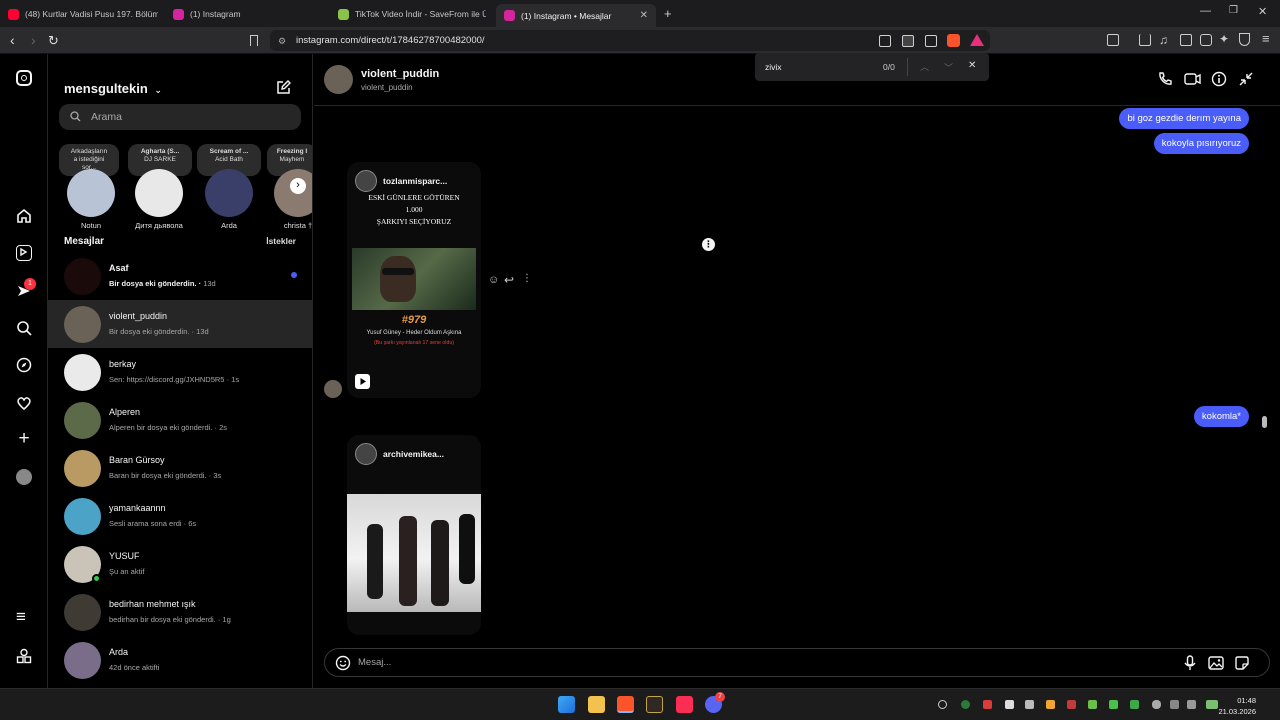 Image resolution: width=1280 pixels, height=720 pixels. I want to click on minimize-icon: —, so click(1205, 11).